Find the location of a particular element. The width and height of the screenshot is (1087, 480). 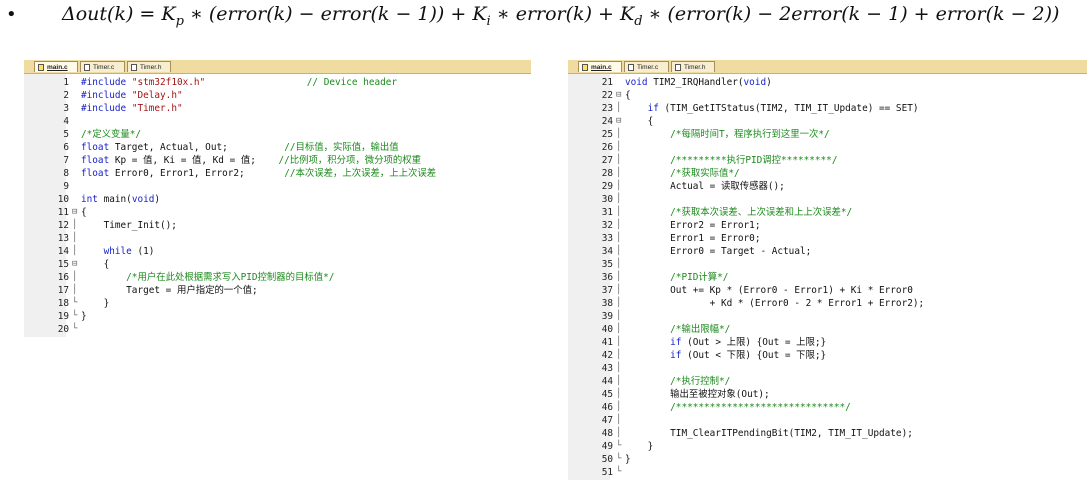

code-text: while (1) is located at coordinates (118, 251).